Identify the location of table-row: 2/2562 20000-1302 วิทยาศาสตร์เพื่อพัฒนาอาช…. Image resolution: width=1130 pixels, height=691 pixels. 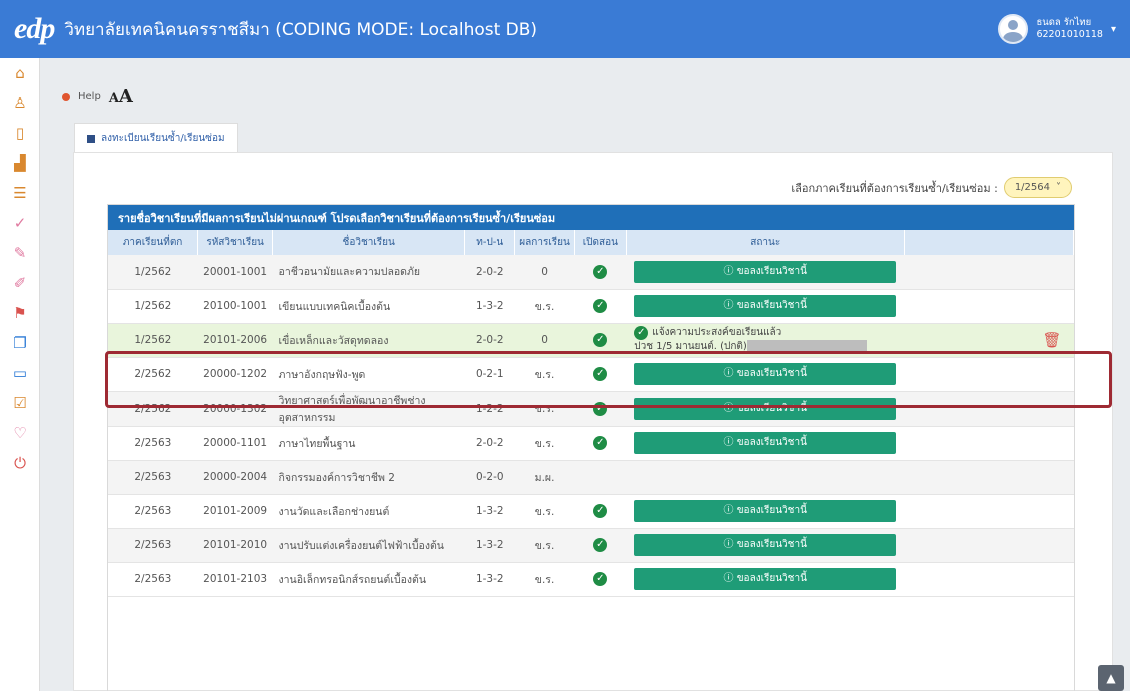
(591, 409).